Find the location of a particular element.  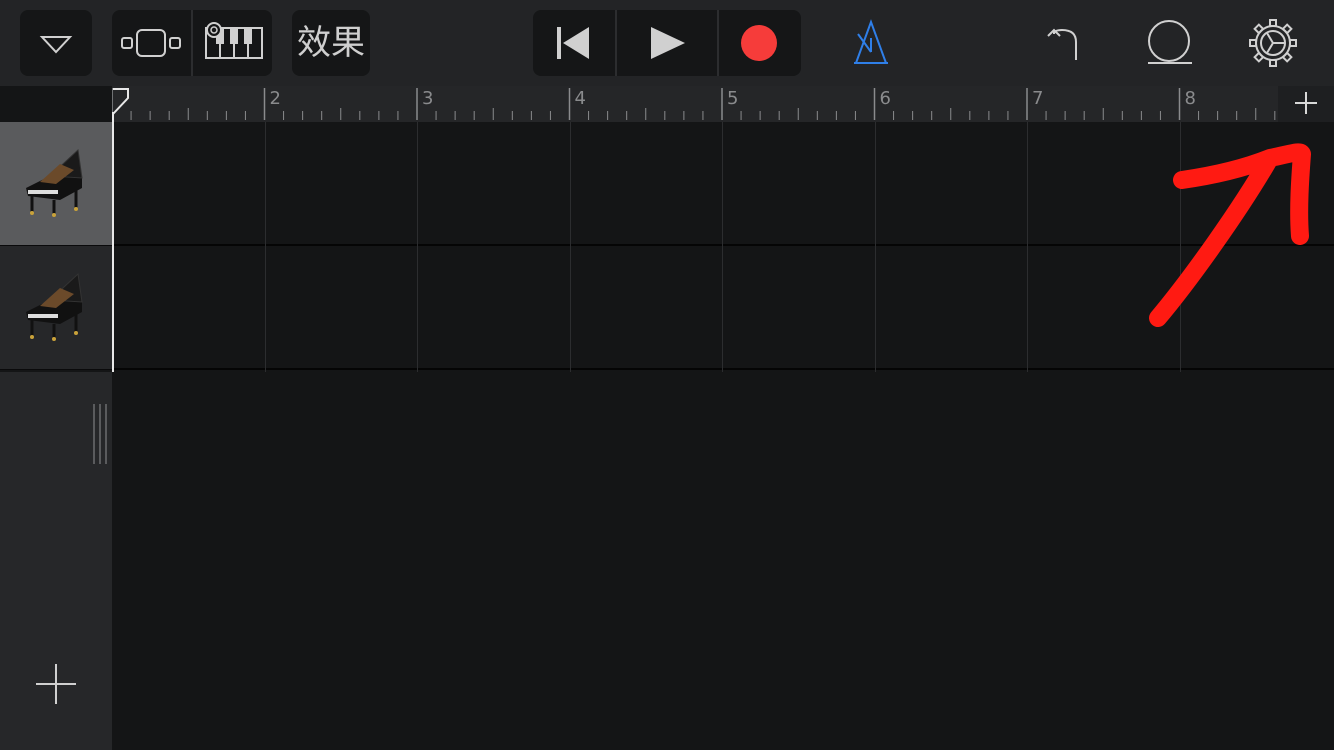

metronome-icon is located at coordinates (871, 43).